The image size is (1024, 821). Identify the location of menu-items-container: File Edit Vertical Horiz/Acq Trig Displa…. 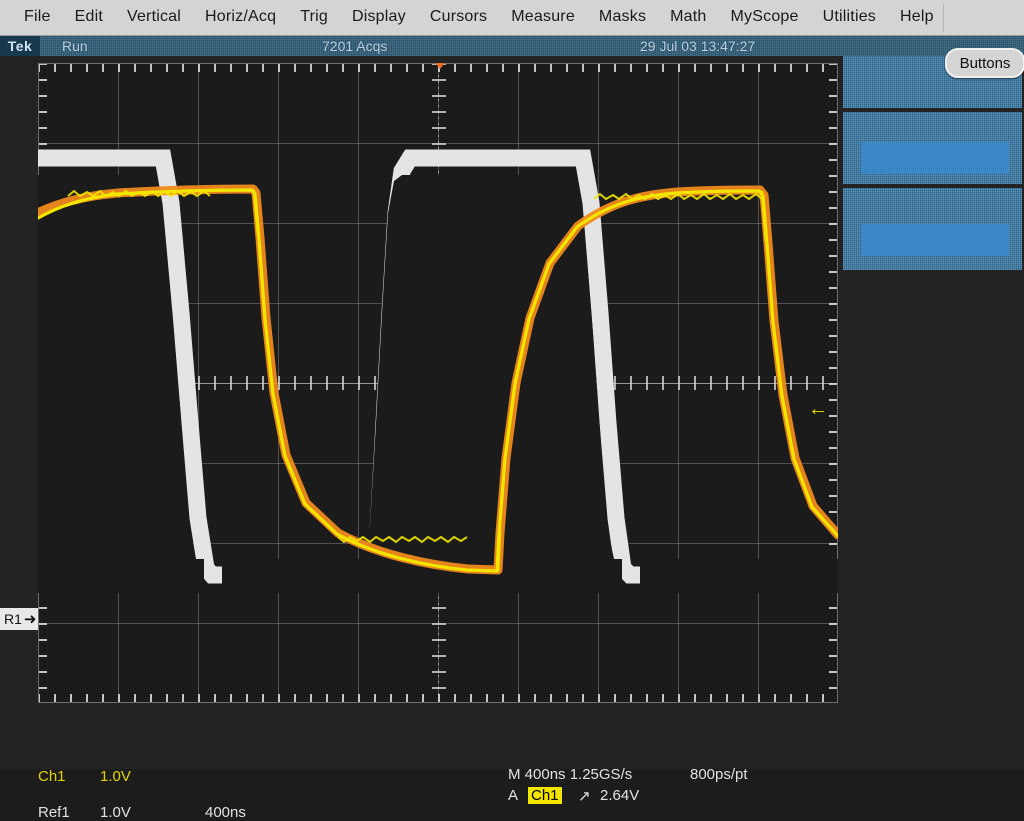
(512, 17).